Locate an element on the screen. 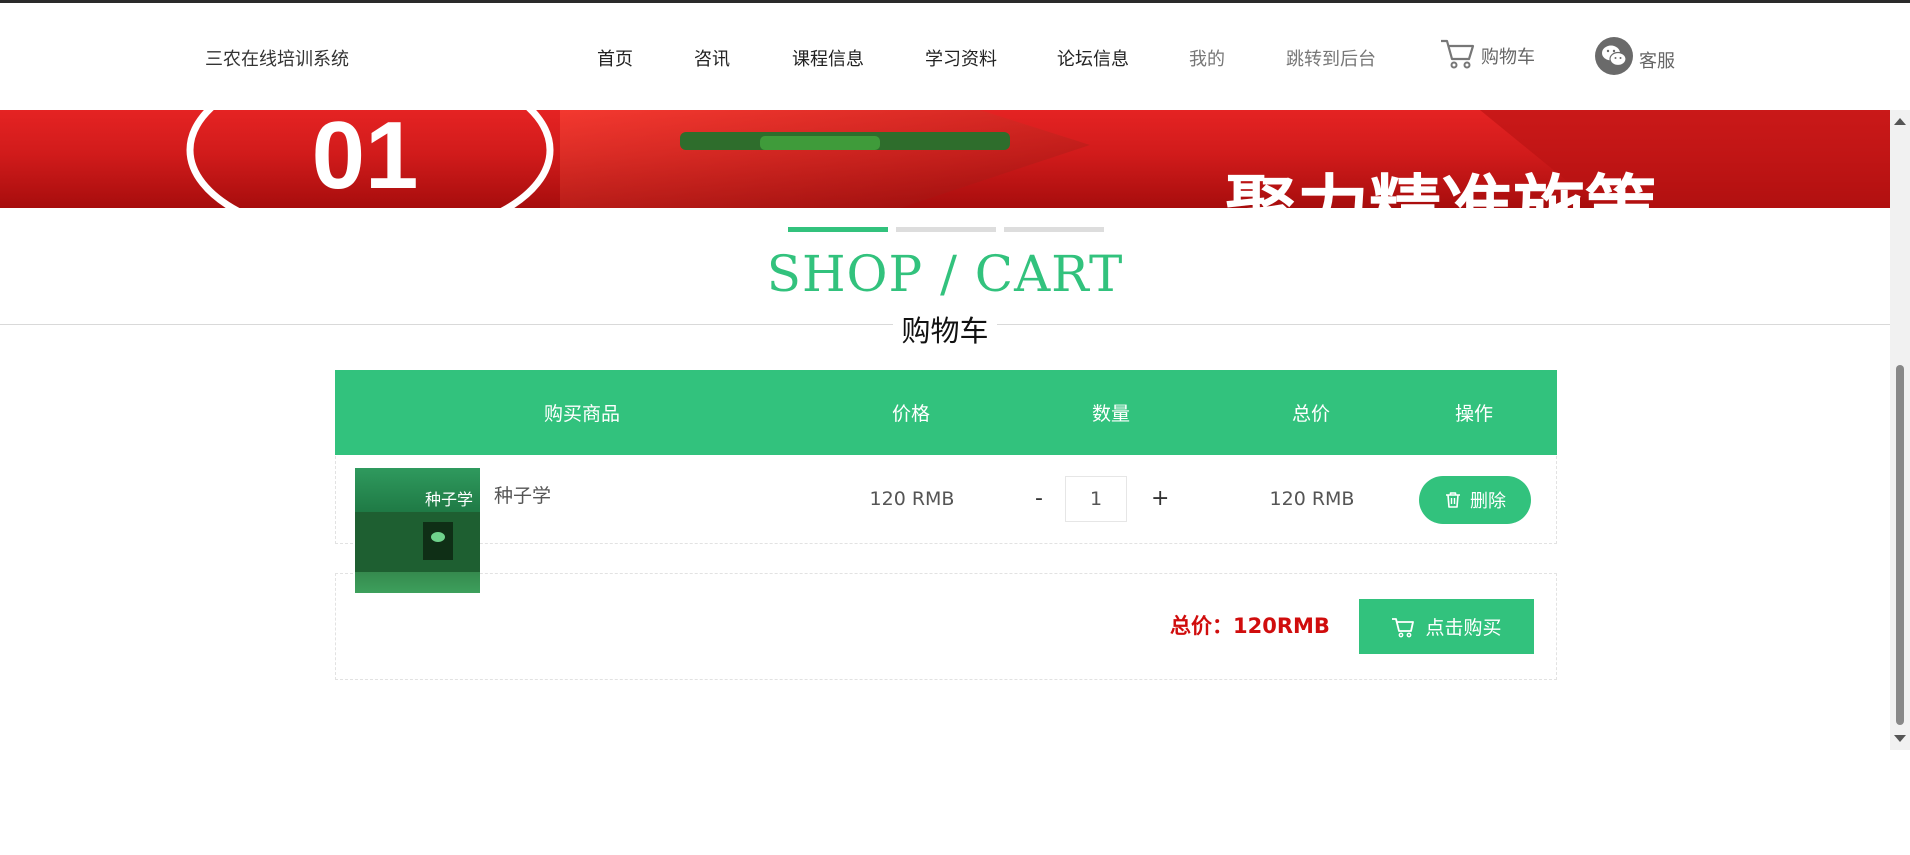 Image resolution: width=1910 pixels, height=855 pixels. product-cover-title: 种子学 is located at coordinates (449, 499).